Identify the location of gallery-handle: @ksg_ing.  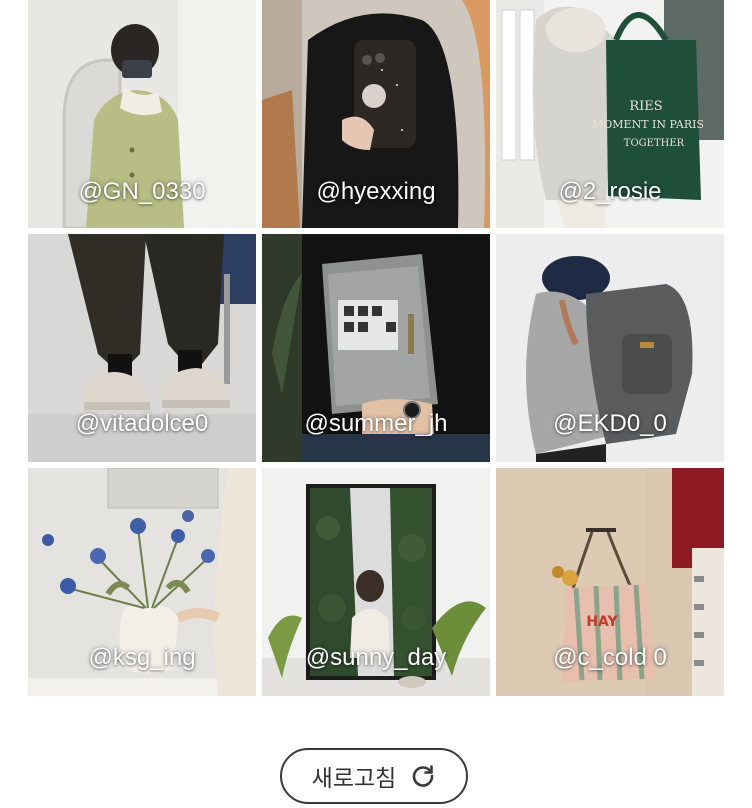
(142, 657).